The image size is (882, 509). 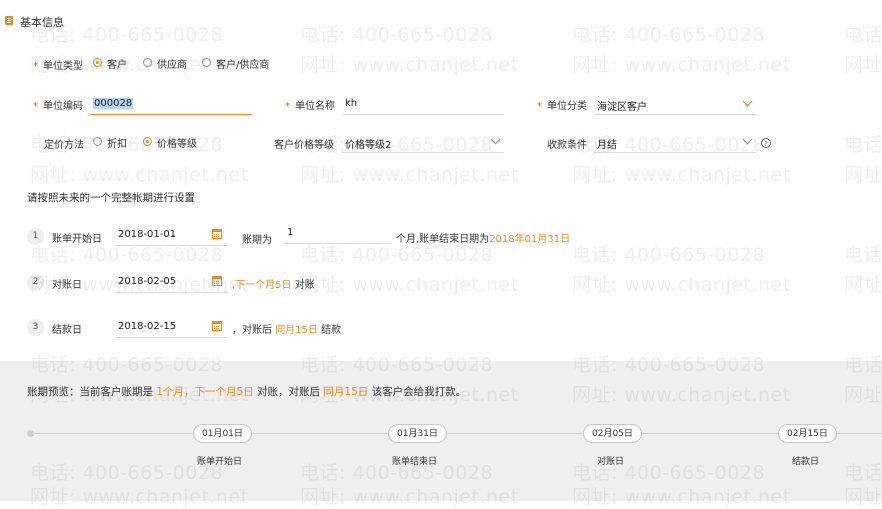 I want to click on timeline-date-pill: 01月31日, so click(x=417, y=433).